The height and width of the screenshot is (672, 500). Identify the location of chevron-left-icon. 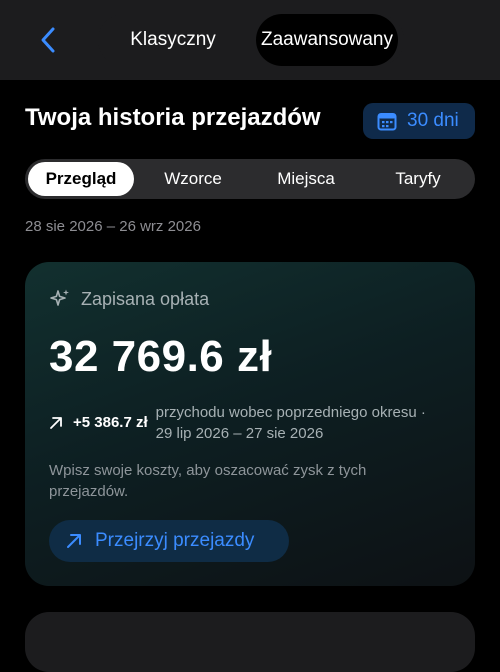
(48, 40).